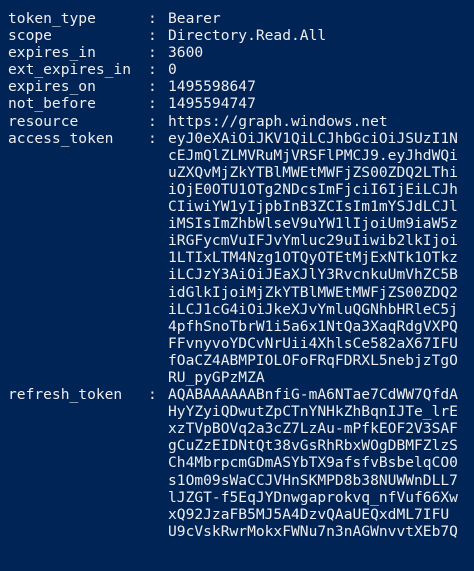 The image size is (474, 571). I want to click on field-value: 3600, so click(186, 53).